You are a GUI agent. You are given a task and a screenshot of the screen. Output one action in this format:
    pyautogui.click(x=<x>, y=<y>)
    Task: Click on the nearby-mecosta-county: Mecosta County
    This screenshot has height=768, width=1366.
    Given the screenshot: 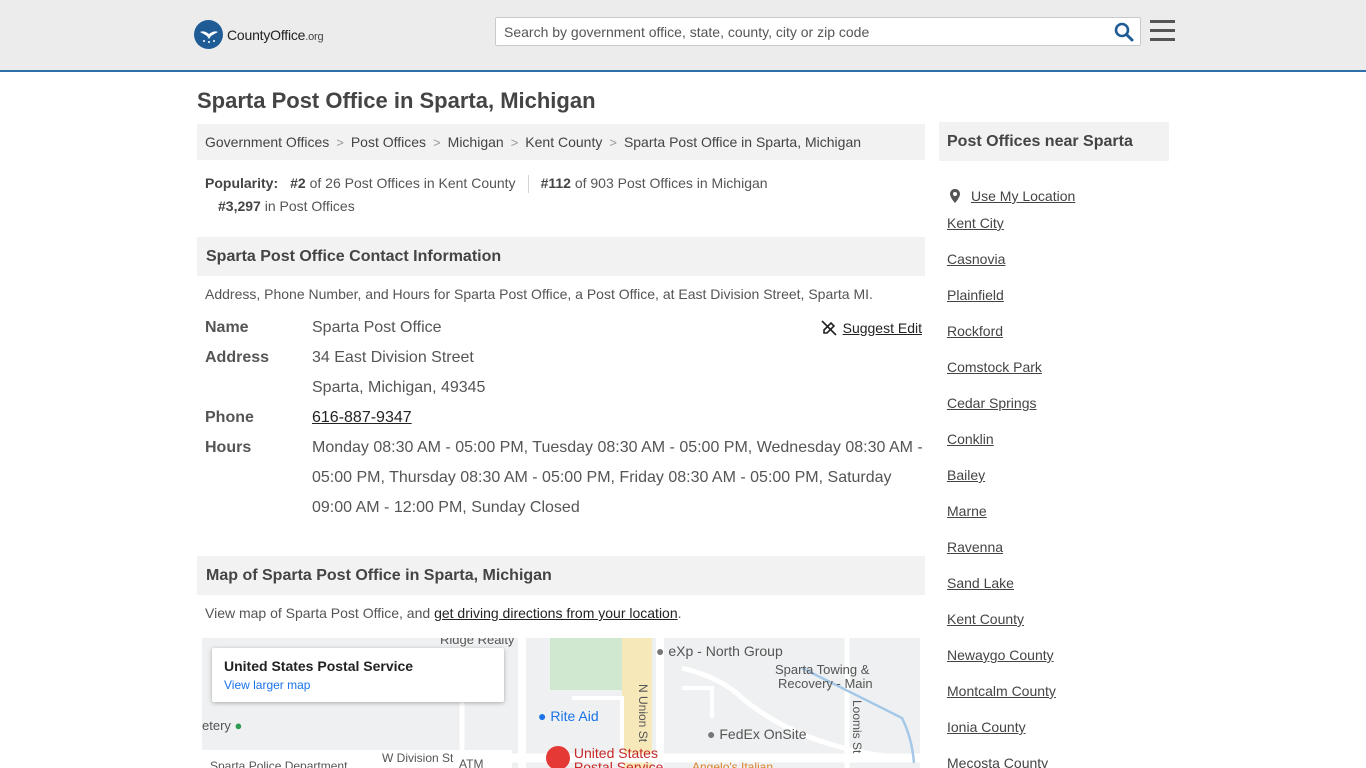 What is the action you would take?
    pyautogui.click(x=1057, y=761)
    